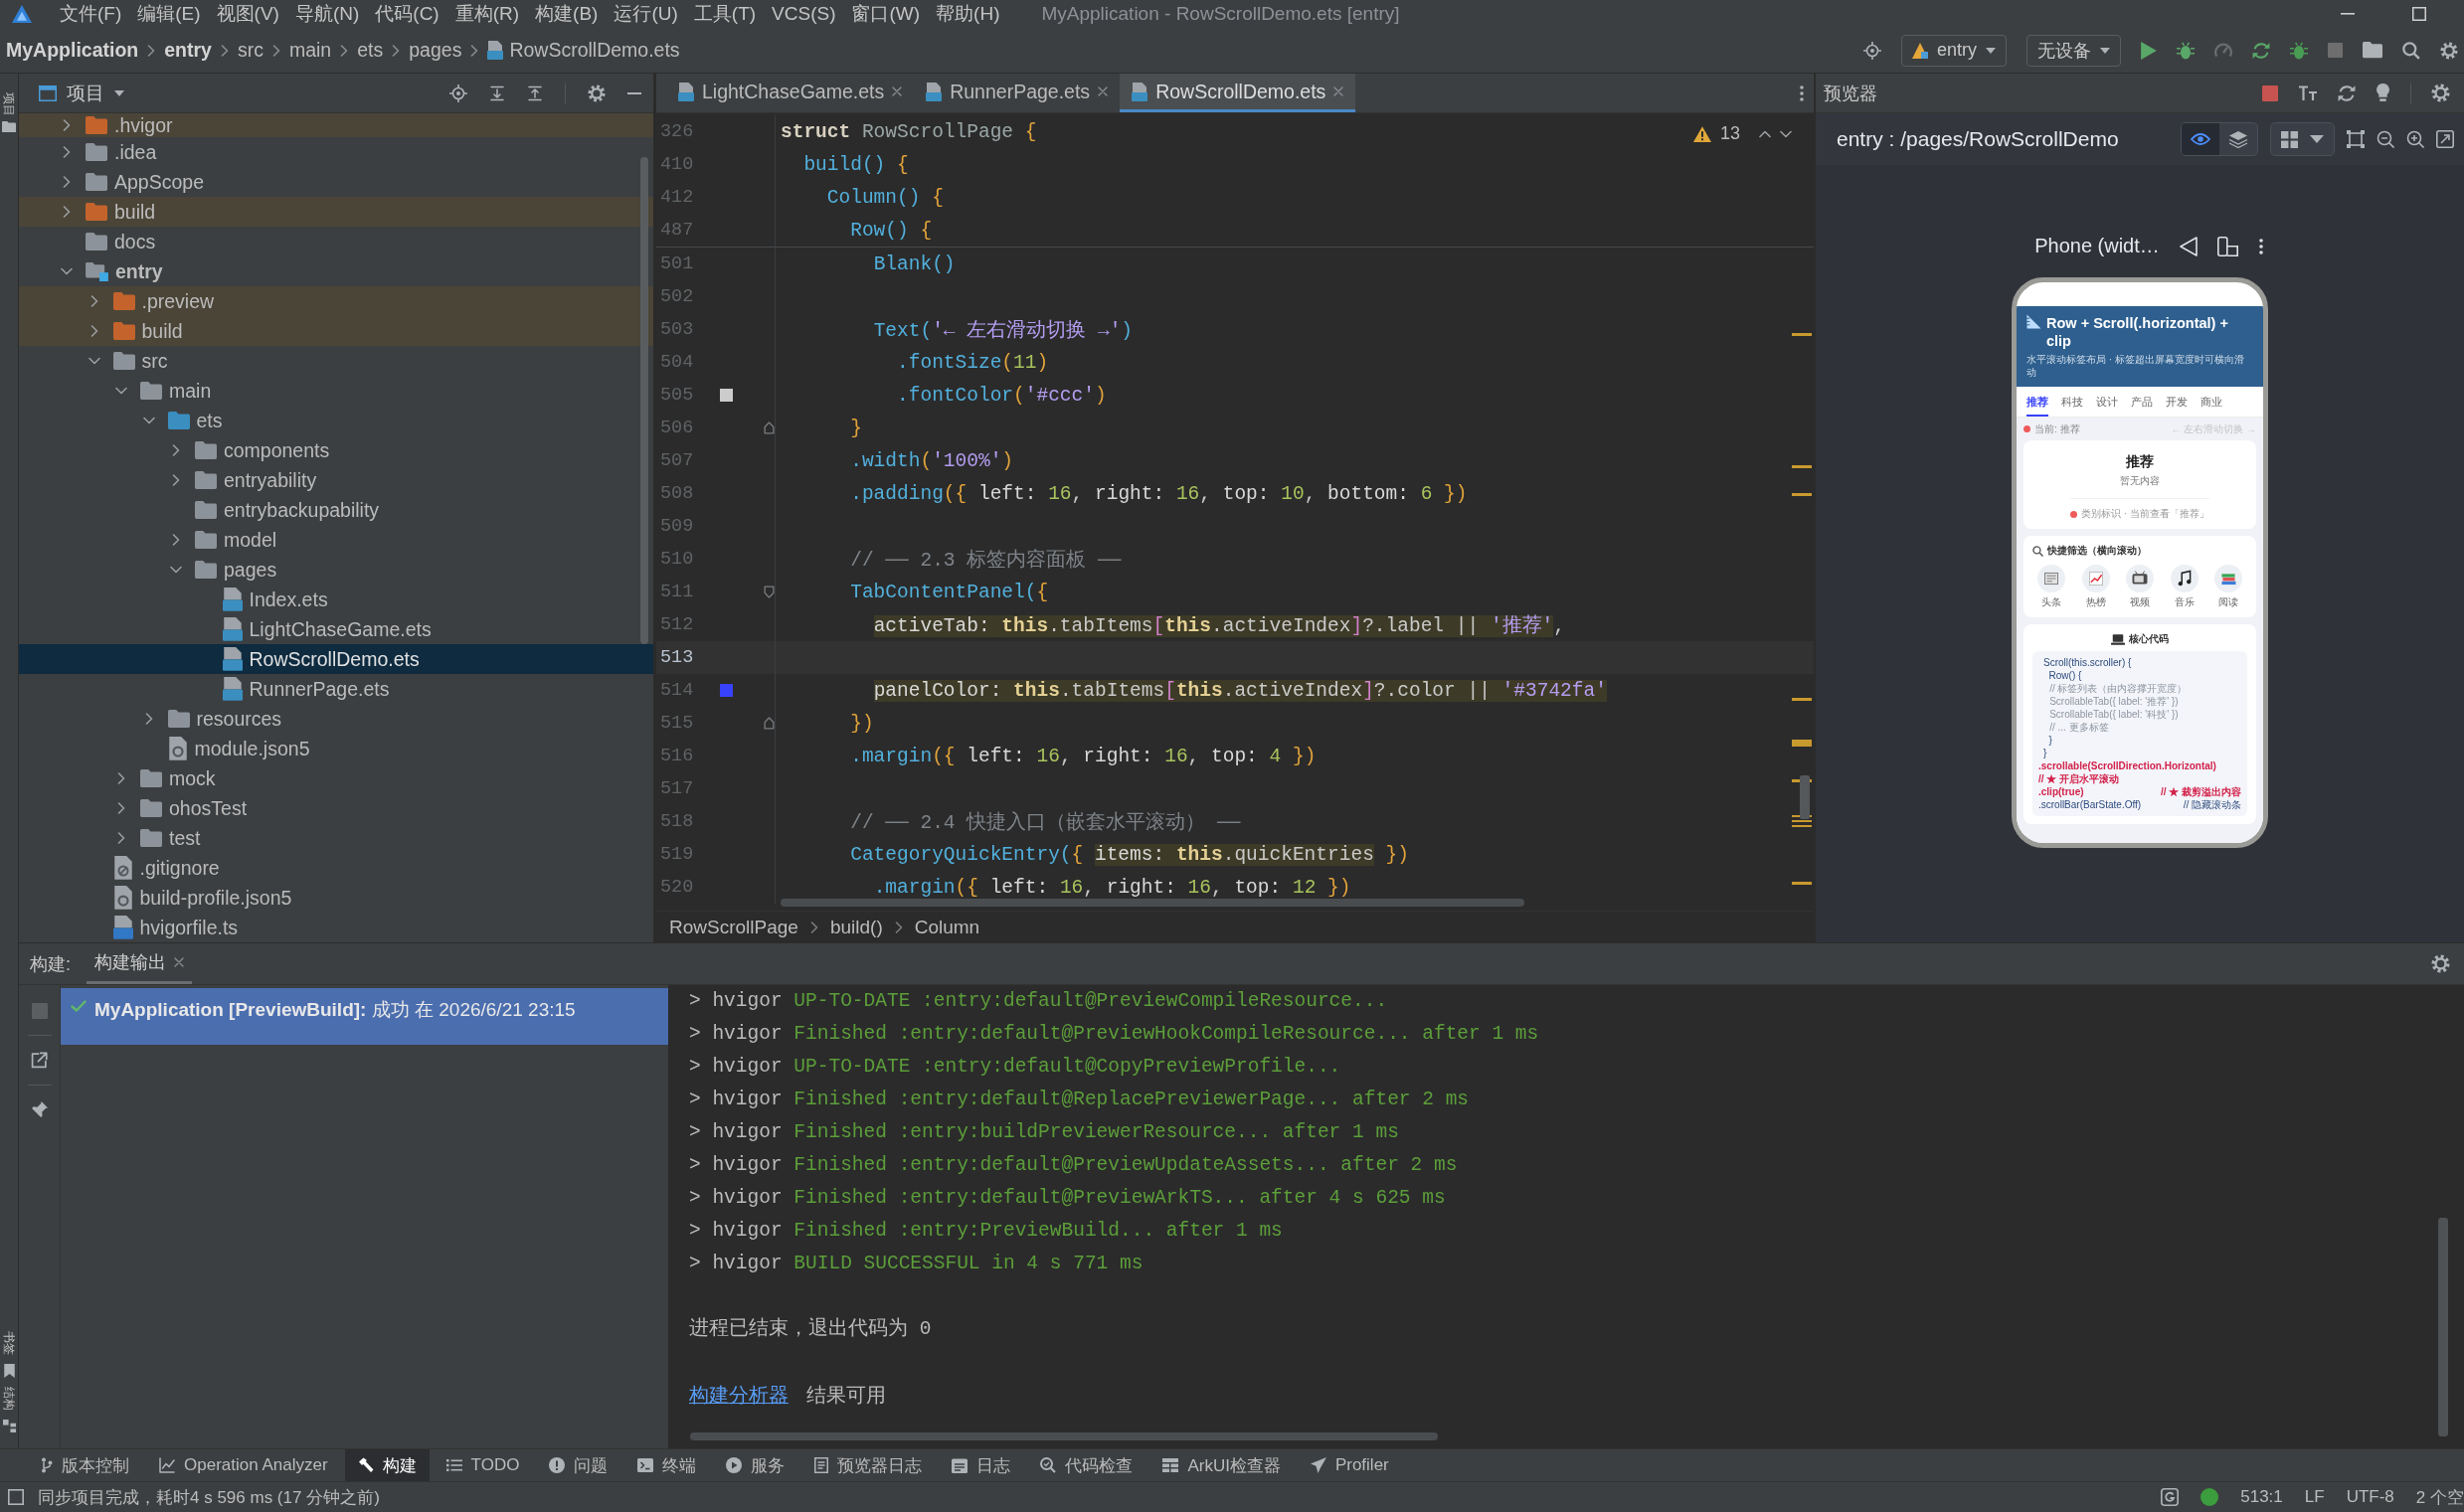 The image size is (2464, 1512). I want to click on chevron-up-icon, so click(1765, 133).